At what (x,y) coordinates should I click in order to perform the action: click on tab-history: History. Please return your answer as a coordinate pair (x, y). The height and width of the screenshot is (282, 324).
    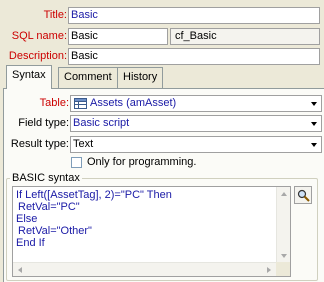
    Looking at the image, I should click on (140, 77).